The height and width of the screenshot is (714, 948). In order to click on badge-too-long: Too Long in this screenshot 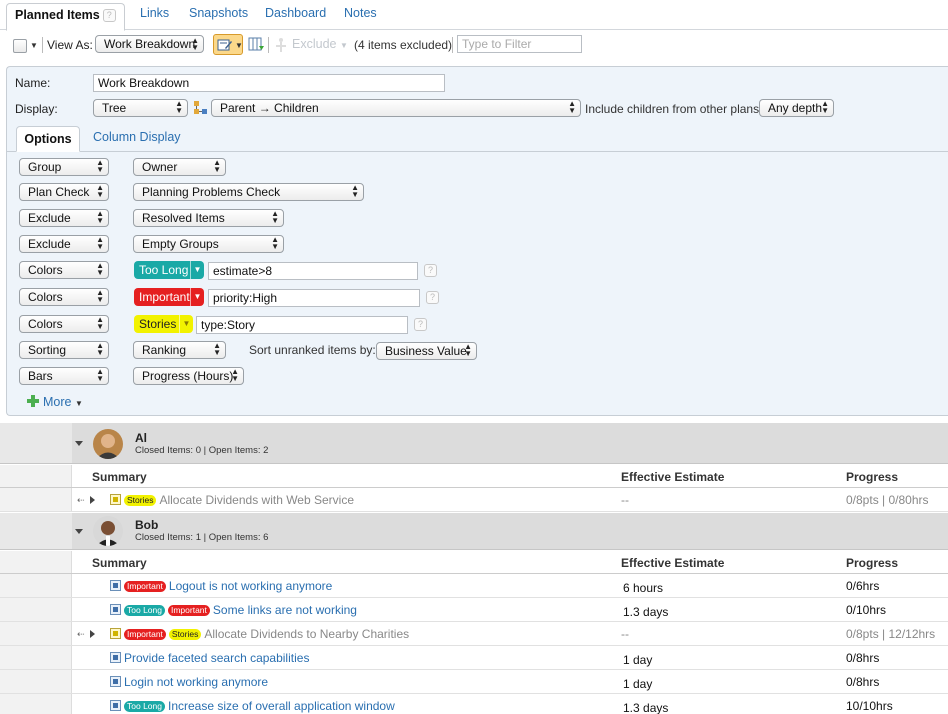, I will do `click(144, 706)`.